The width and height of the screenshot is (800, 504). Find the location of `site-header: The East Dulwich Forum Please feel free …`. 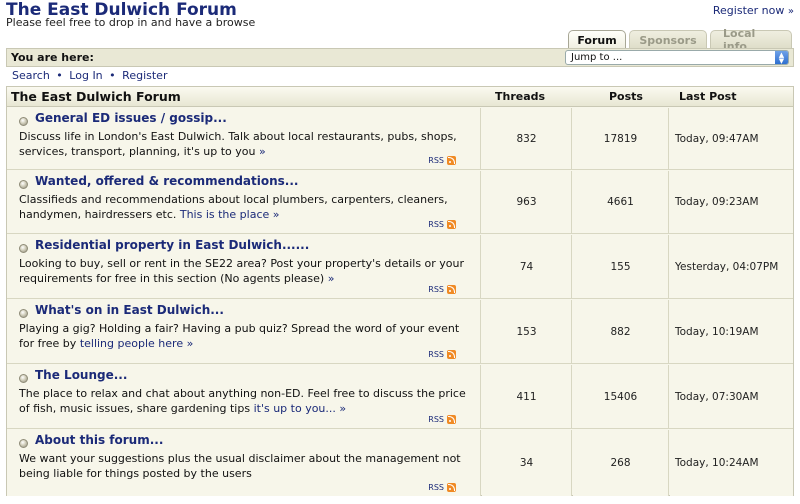

site-header: The East Dulwich Forum Please feel free … is located at coordinates (400, 15).